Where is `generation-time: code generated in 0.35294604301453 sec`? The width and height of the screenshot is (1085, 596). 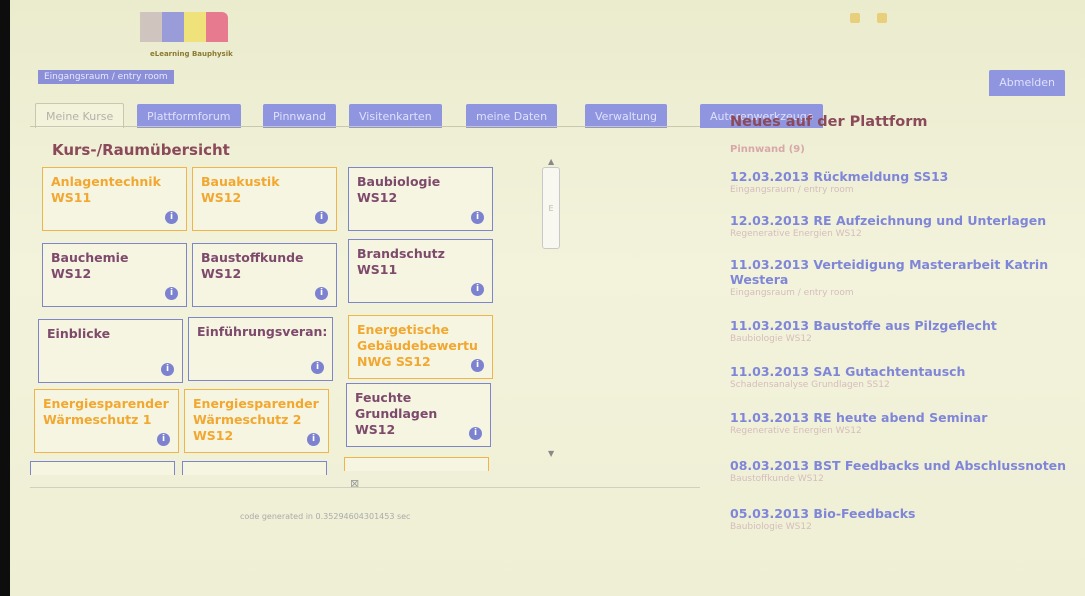
generation-time: code generated in 0.35294604301453 sec is located at coordinates (325, 516).